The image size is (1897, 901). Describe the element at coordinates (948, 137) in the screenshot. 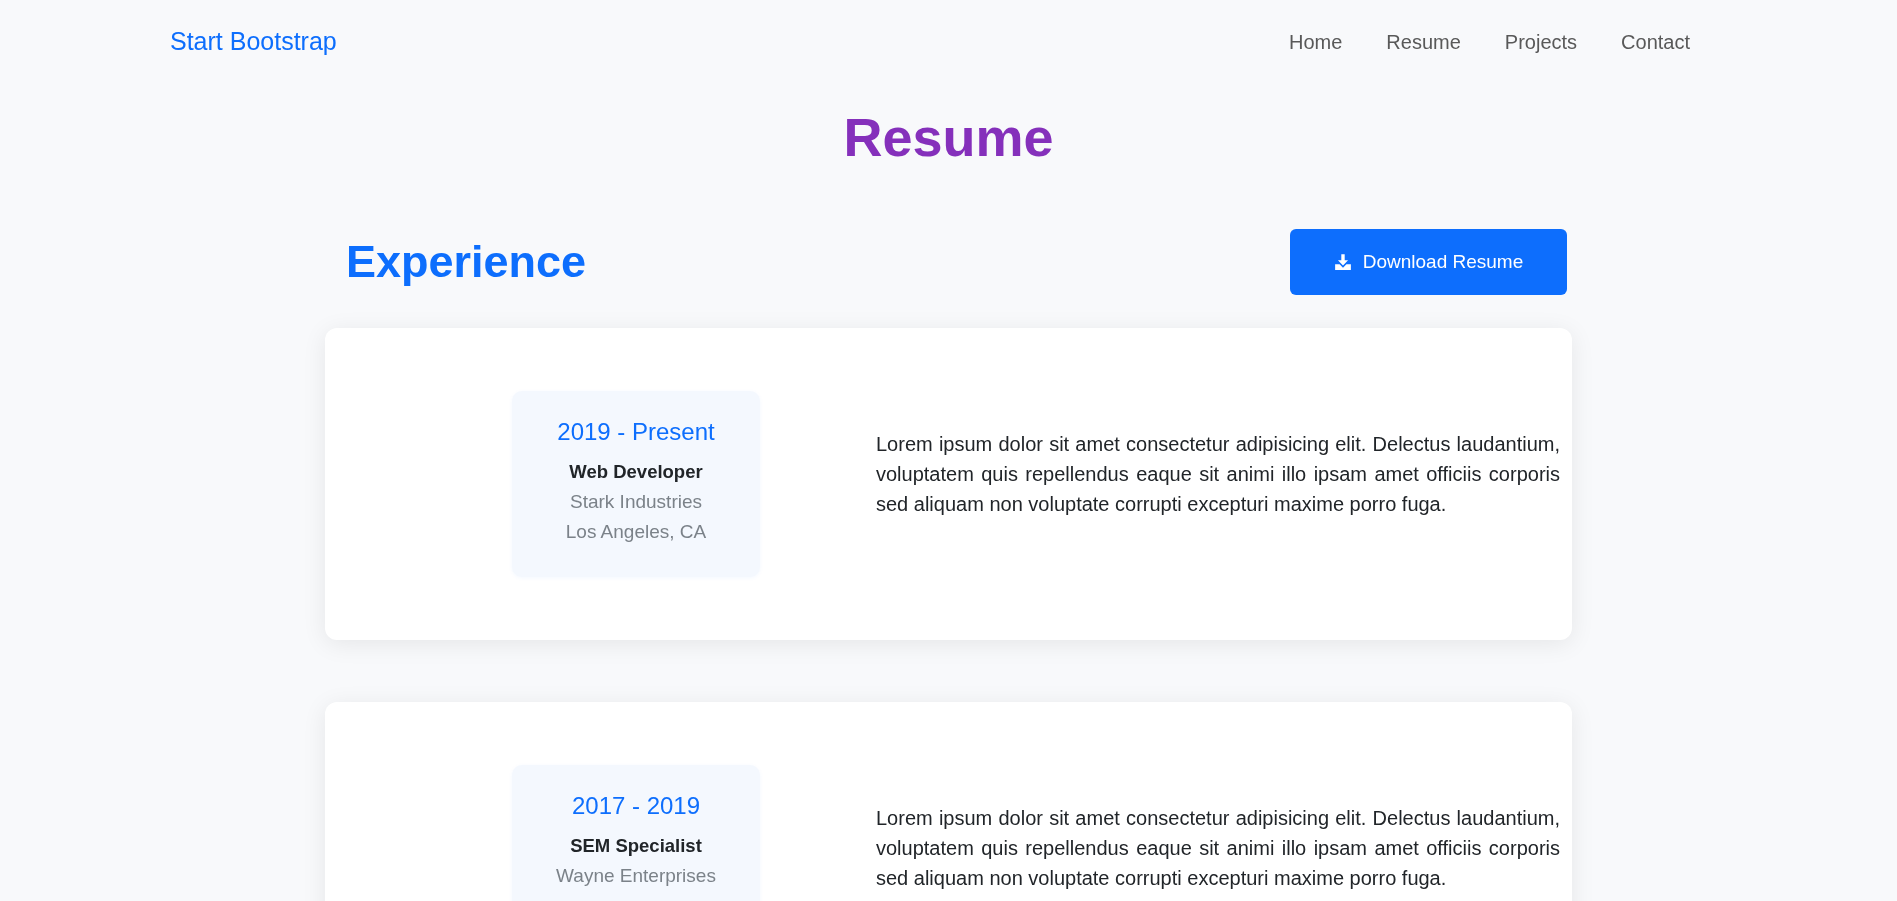

I see `page-title: Resume` at that location.